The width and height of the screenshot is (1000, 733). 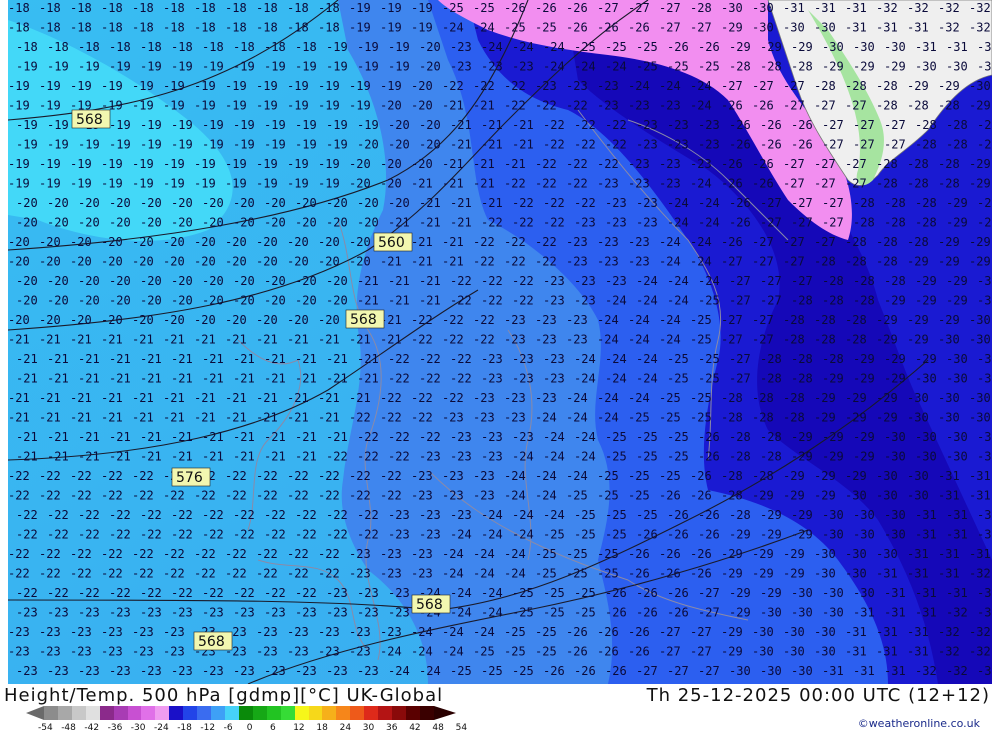 What do you see at coordinates (249, 728) in the screenshot?
I see `legend-tick-label: 0` at bounding box center [249, 728].